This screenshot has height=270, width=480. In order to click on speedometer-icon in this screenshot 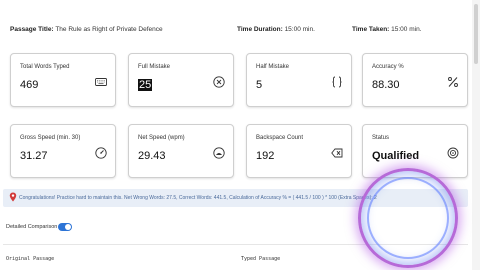, I will do `click(101, 153)`.